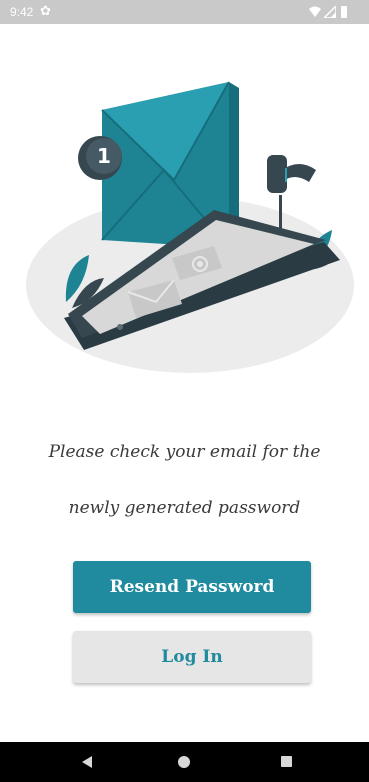 This screenshot has height=782, width=369. Describe the element at coordinates (184, 452) in the screenshot. I see `message-line-1: Please check your email for the` at that location.